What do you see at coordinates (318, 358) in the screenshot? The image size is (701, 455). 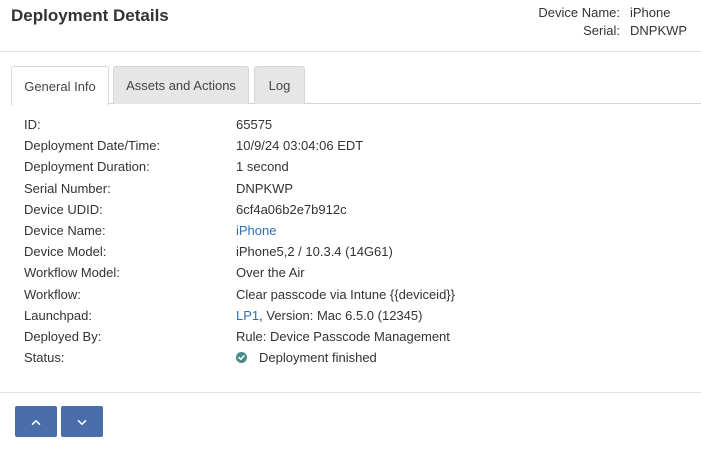 I see `status-value: Deployment finished` at bounding box center [318, 358].